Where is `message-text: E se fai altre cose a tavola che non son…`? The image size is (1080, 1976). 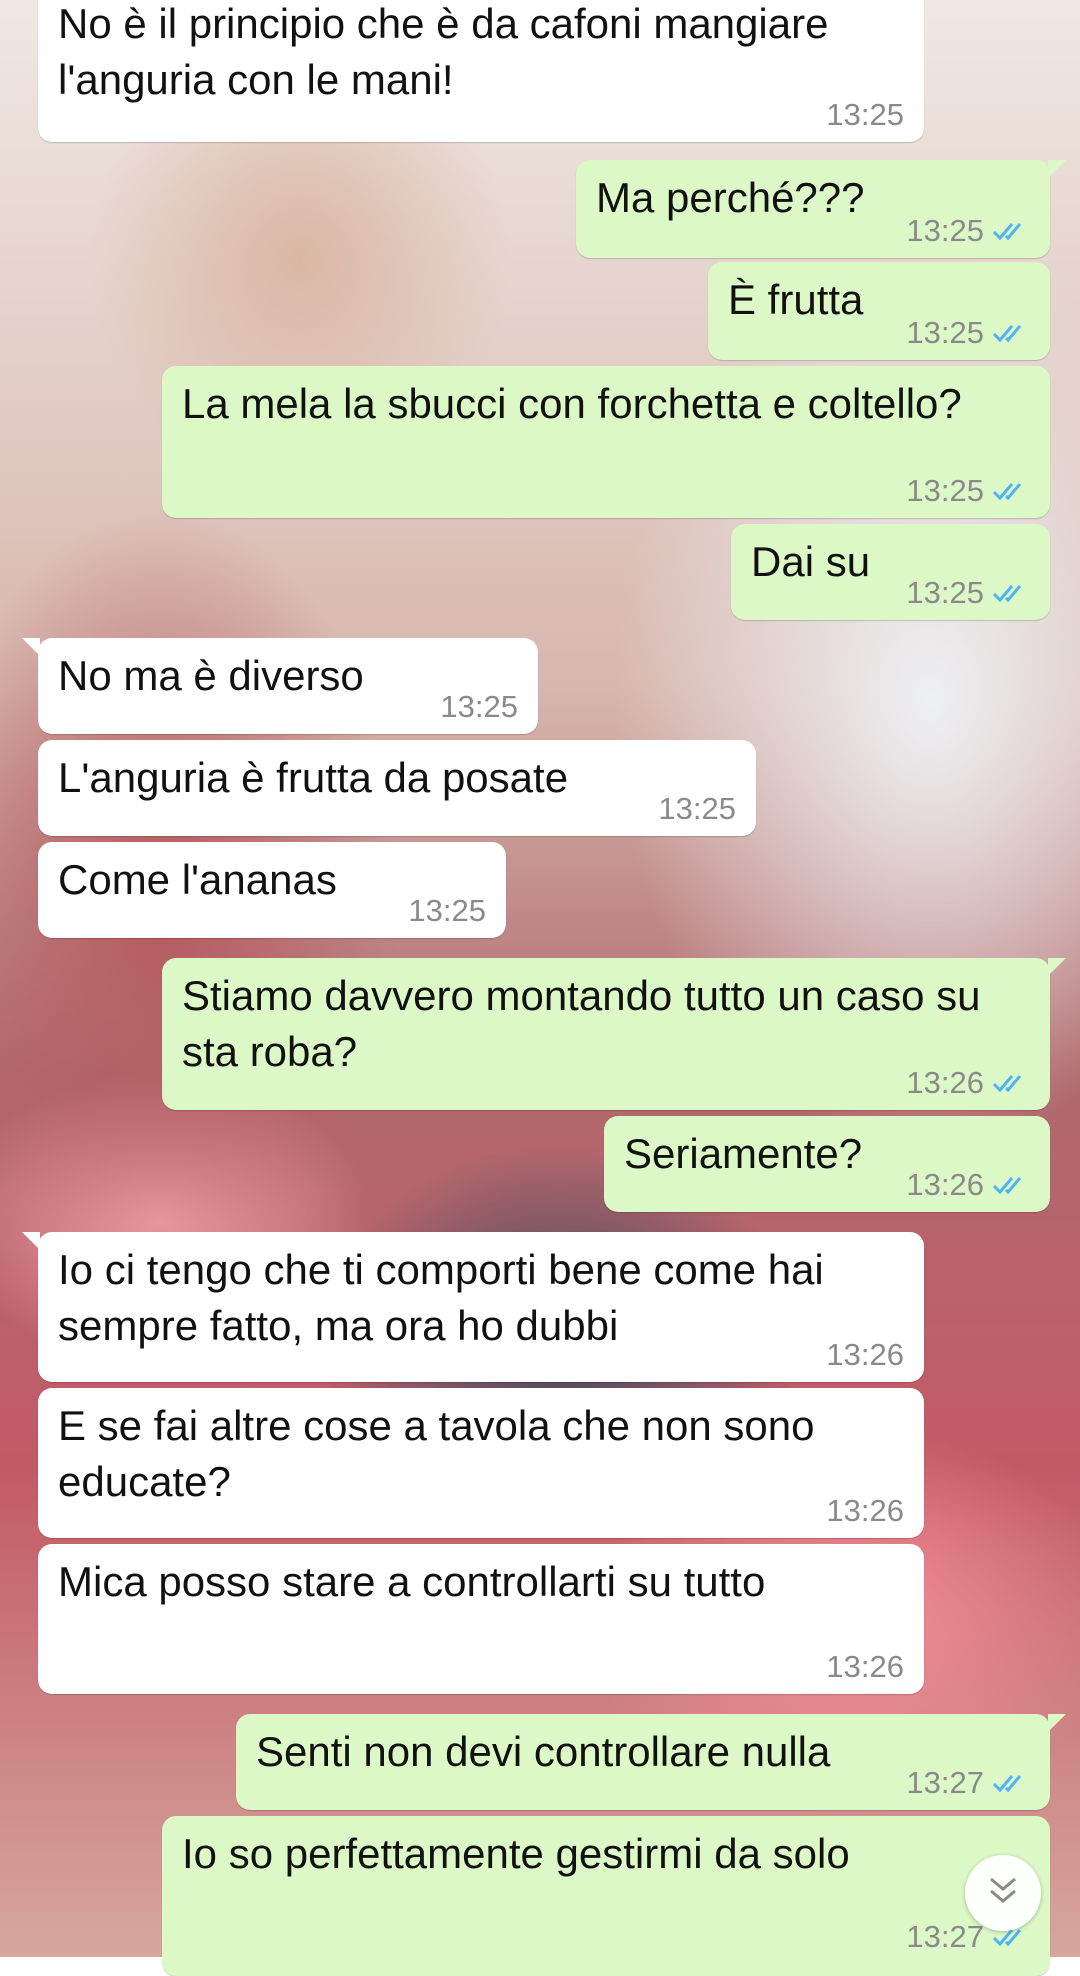 message-text: E se fai altre cose a tavola che non son… is located at coordinates (442, 1453).